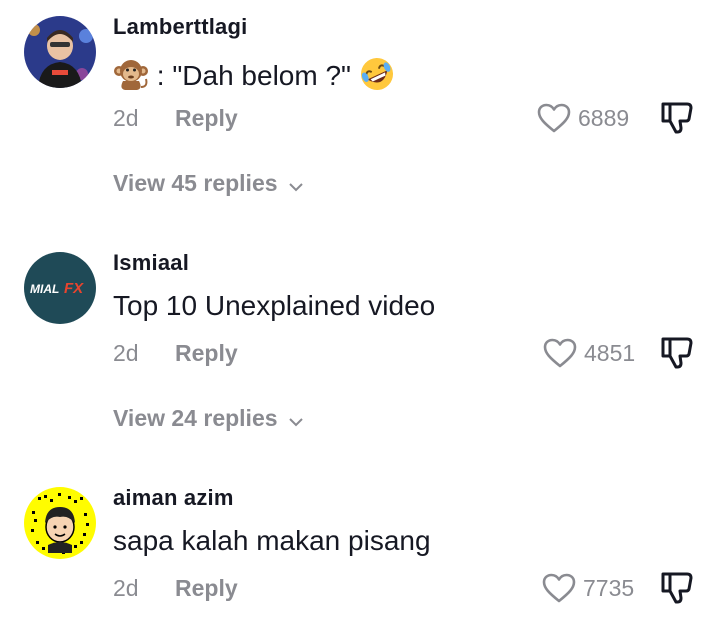 This screenshot has width=720, height=624. What do you see at coordinates (610, 353) in the screenshot?
I see `like-count: 4851` at bounding box center [610, 353].